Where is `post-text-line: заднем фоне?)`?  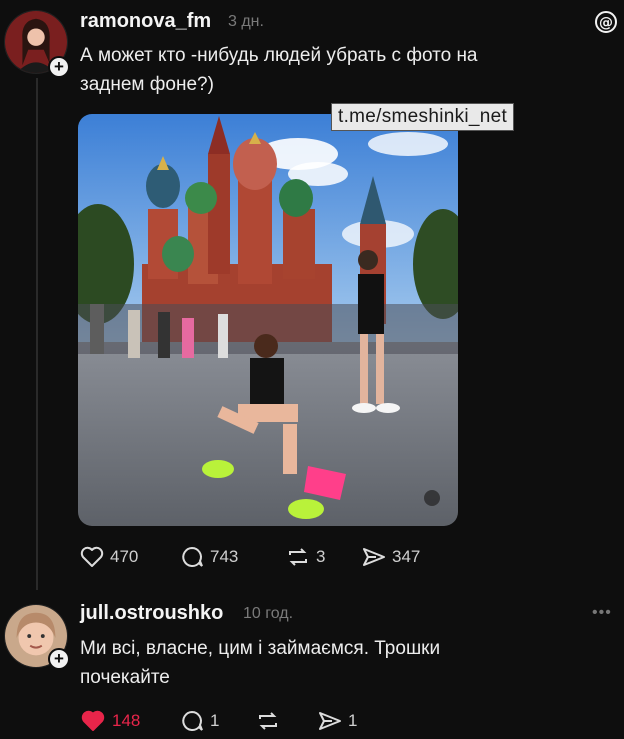
post-text-line: заднем фоне?) is located at coordinates (147, 84).